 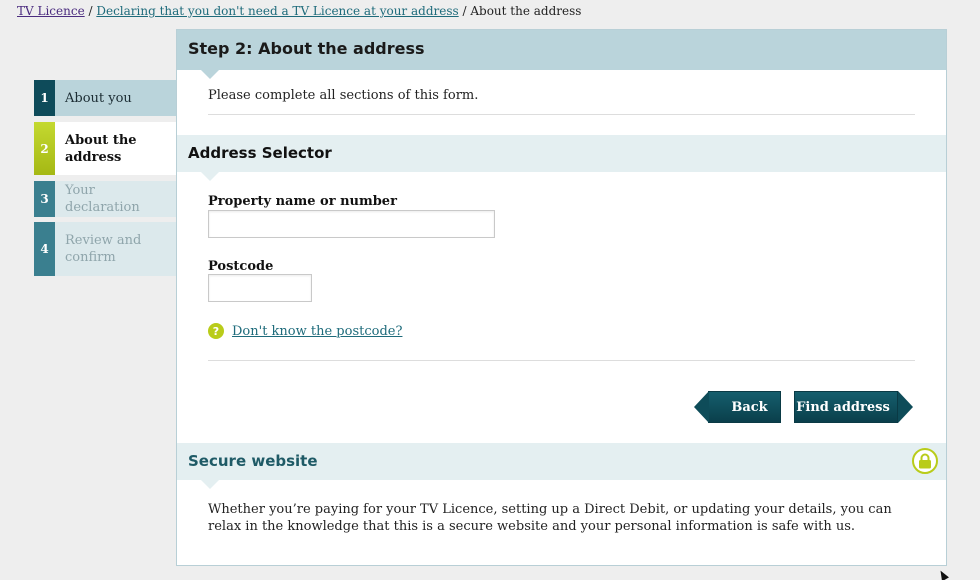 What do you see at coordinates (260, 288) in the screenshot?
I see `postcode-input` at bounding box center [260, 288].